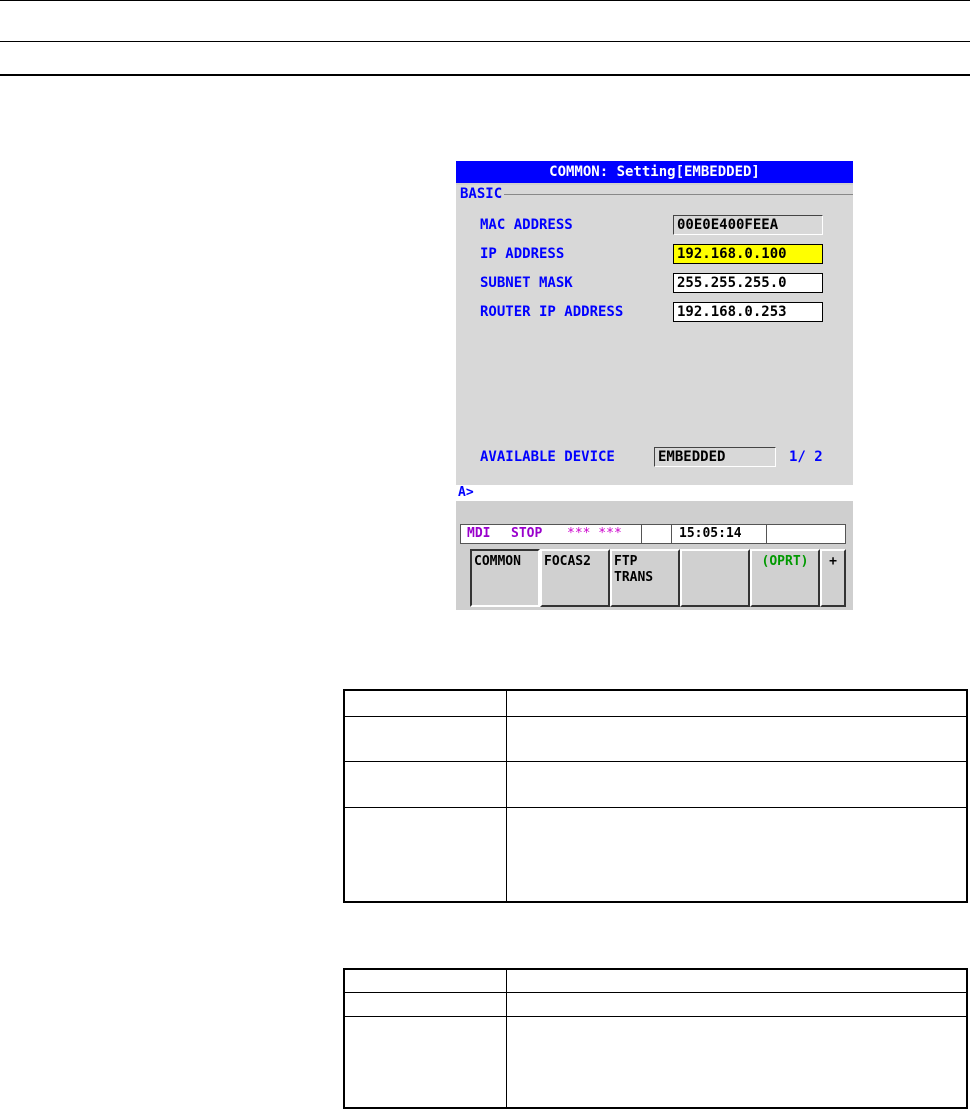  Describe the element at coordinates (806, 457) in the screenshot. I see `page-indicator: 1/ 2` at that location.